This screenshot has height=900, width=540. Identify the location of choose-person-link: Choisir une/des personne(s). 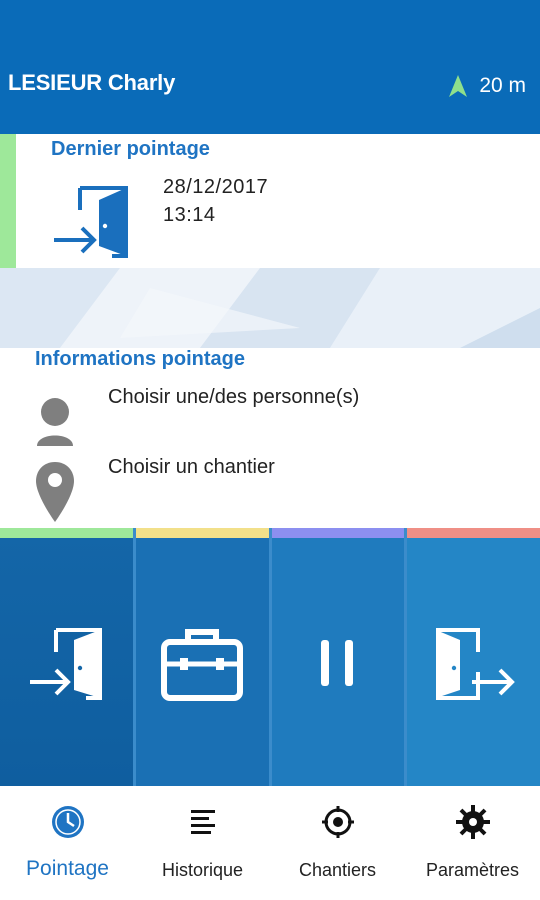
(233, 397).